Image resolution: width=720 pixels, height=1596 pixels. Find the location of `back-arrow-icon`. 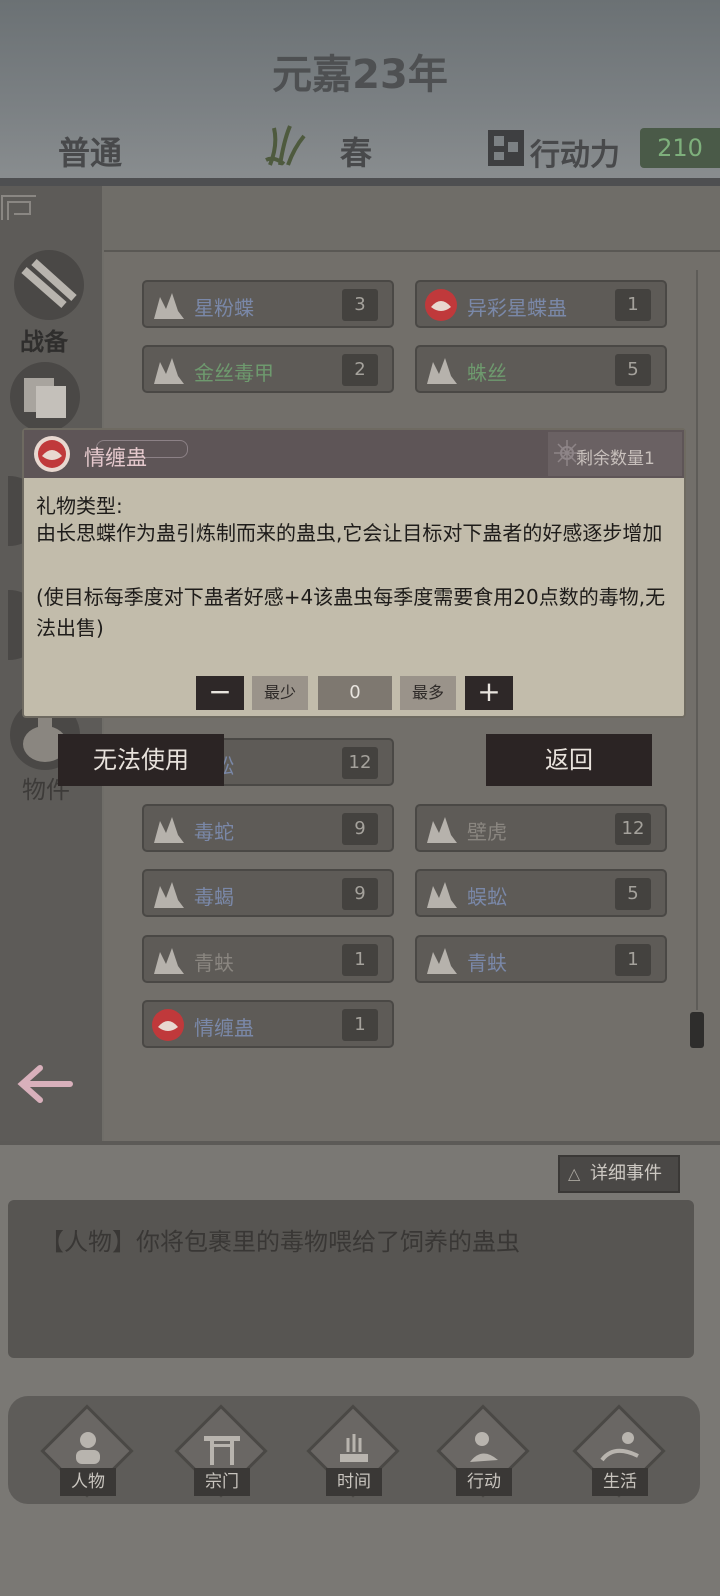

back-arrow-icon is located at coordinates (44, 1084).